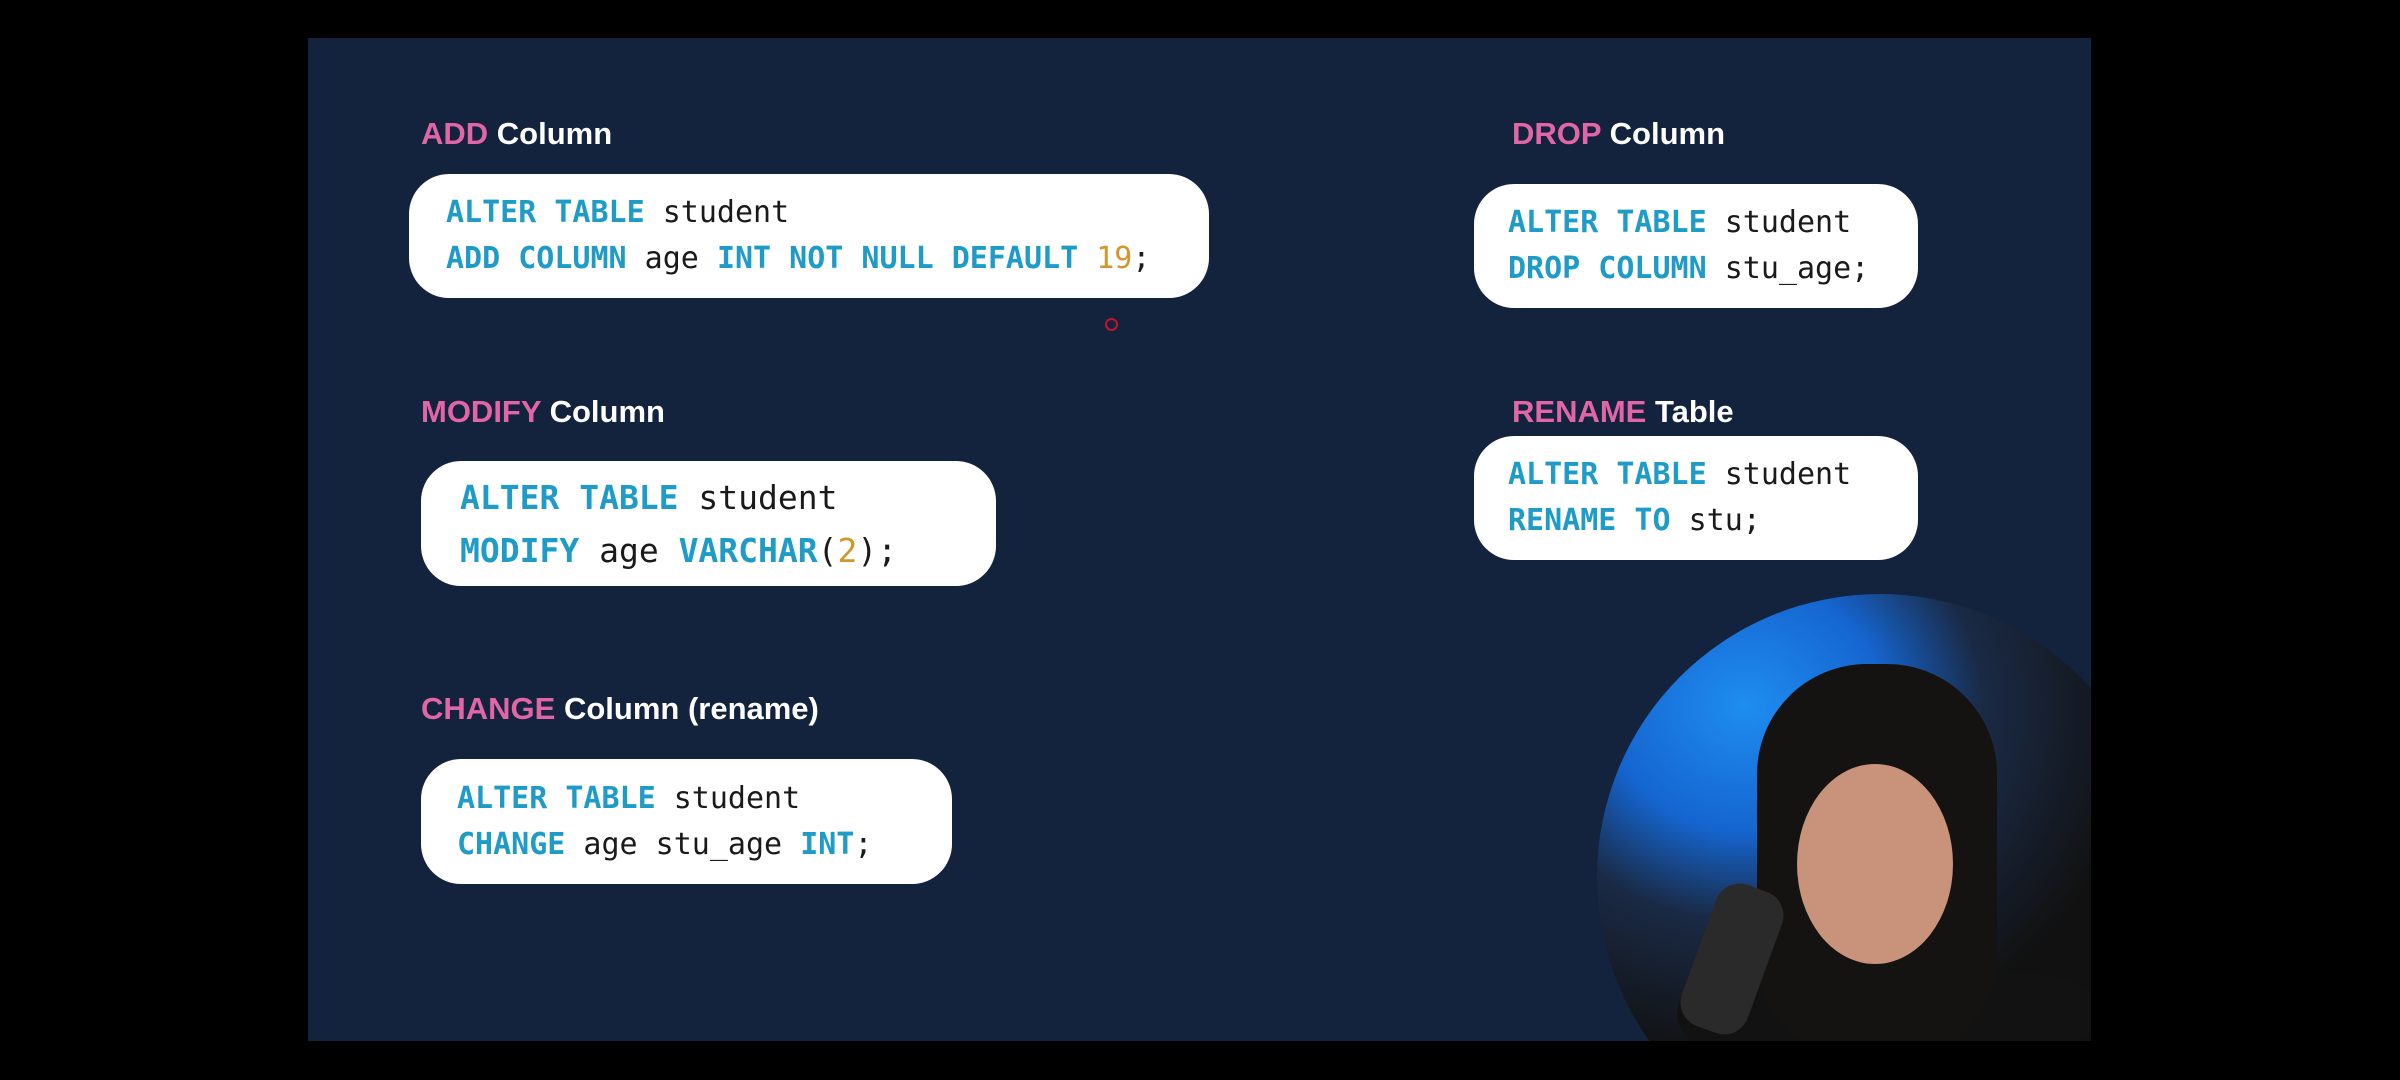  Describe the element at coordinates (520, 550) in the screenshot. I see `sql-keyword: MODIFY` at that location.